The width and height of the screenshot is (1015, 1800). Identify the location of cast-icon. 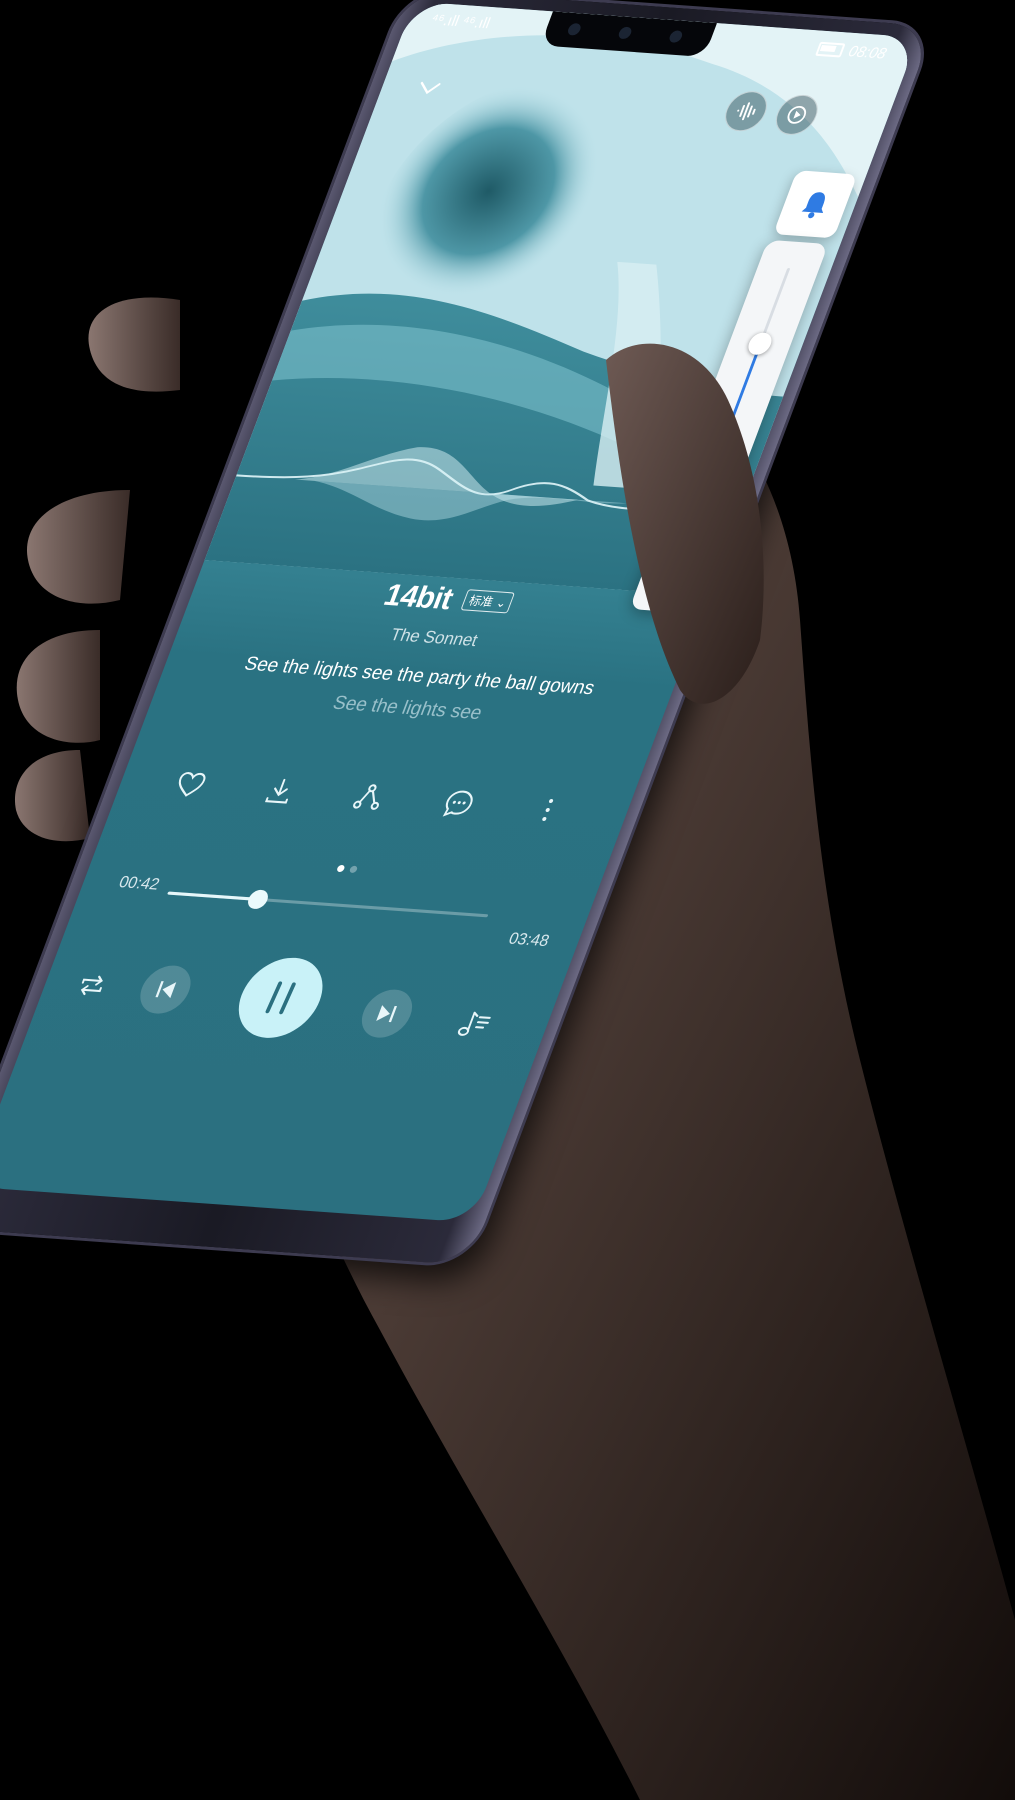
(797, 114).